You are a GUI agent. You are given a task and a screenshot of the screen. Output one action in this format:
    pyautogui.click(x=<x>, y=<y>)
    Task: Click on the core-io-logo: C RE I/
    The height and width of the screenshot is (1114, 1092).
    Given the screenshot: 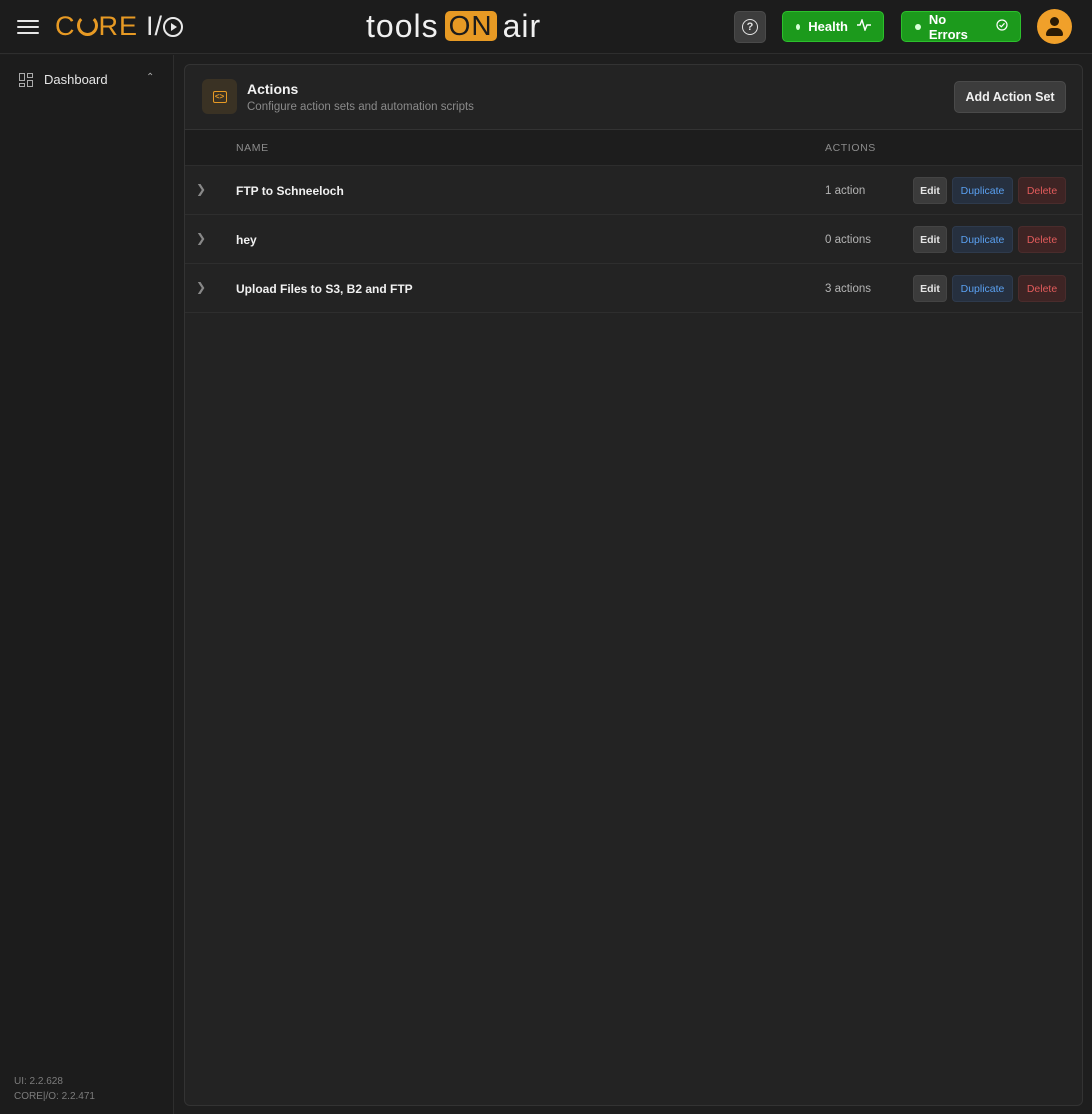 What is the action you would take?
    pyautogui.click(x=119, y=26)
    